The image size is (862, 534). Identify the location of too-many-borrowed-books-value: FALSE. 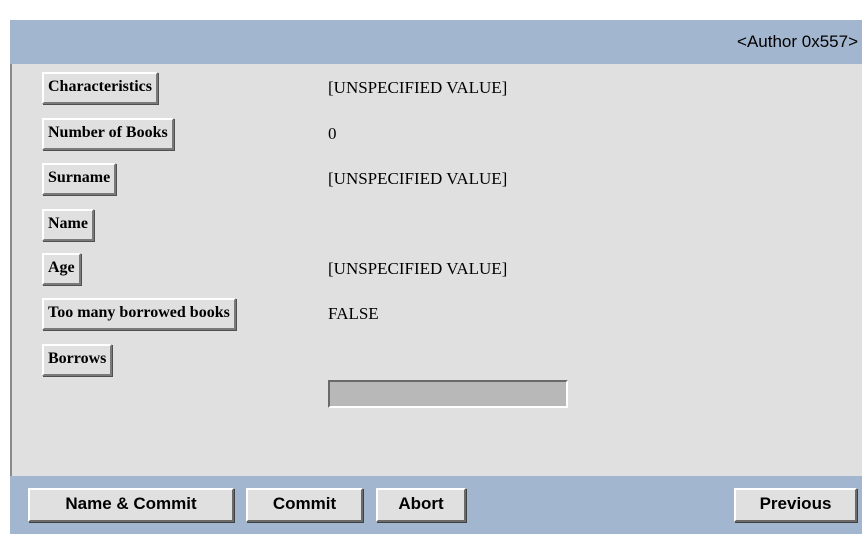
(353, 313).